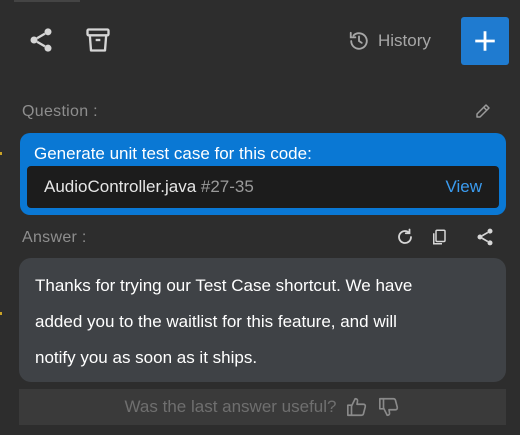  I want to click on answer-line: notify you as soon as it ships., so click(146, 357).